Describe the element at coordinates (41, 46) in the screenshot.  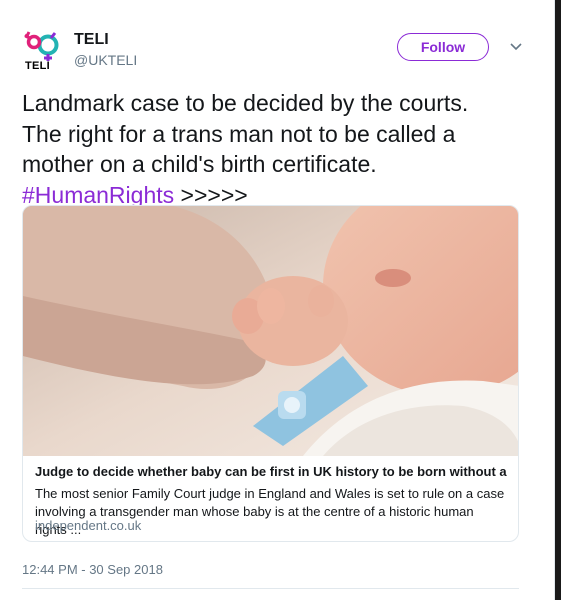
I see `teli-logo-icon` at that location.